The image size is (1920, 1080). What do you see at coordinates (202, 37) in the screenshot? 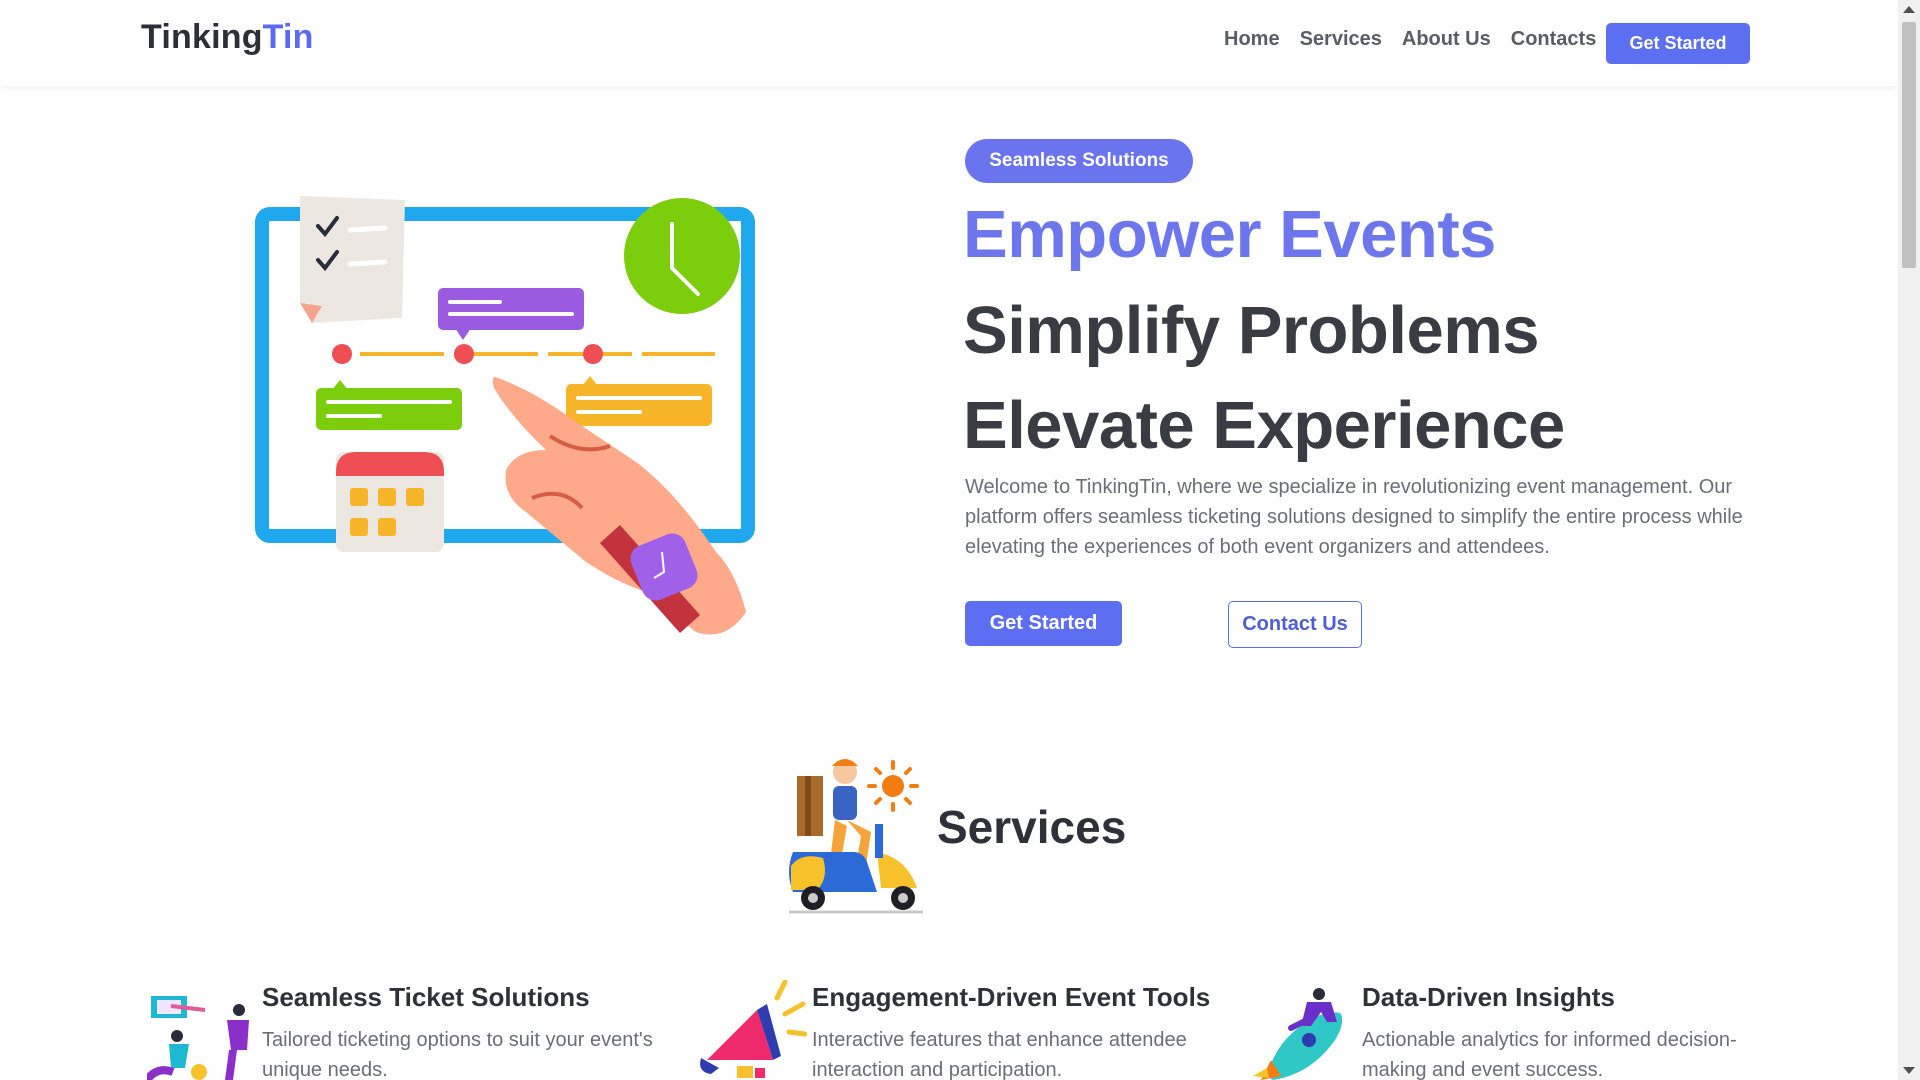
I see `logo-text-main: Tinking` at bounding box center [202, 37].